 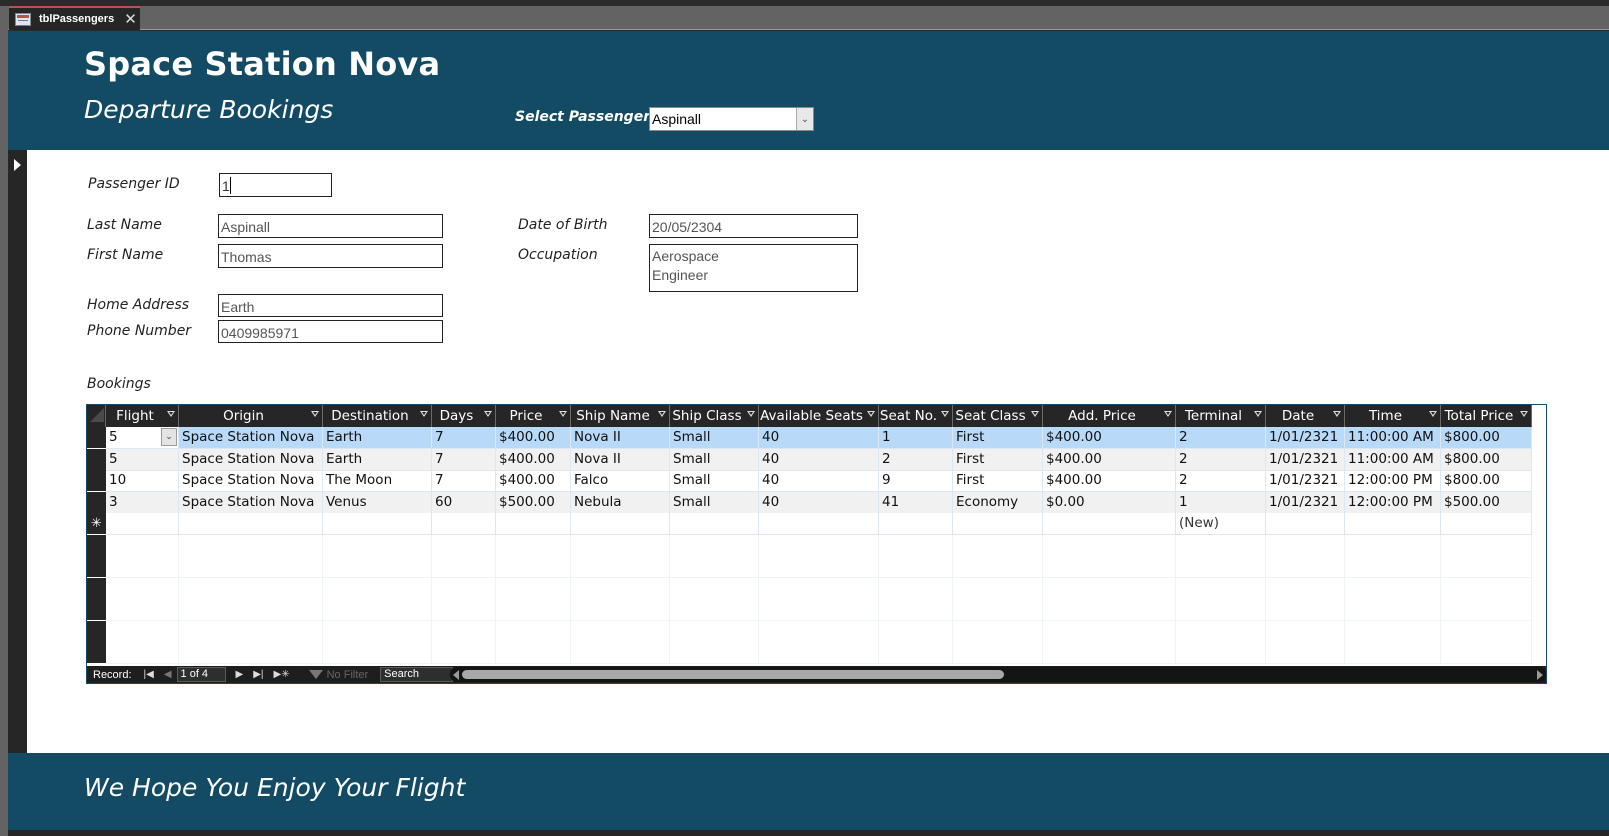 What do you see at coordinates (74, 18) in the screenshot?
I see `tab-tblpassengers: tblPassengers ✕` at bounding box center [74, 18].